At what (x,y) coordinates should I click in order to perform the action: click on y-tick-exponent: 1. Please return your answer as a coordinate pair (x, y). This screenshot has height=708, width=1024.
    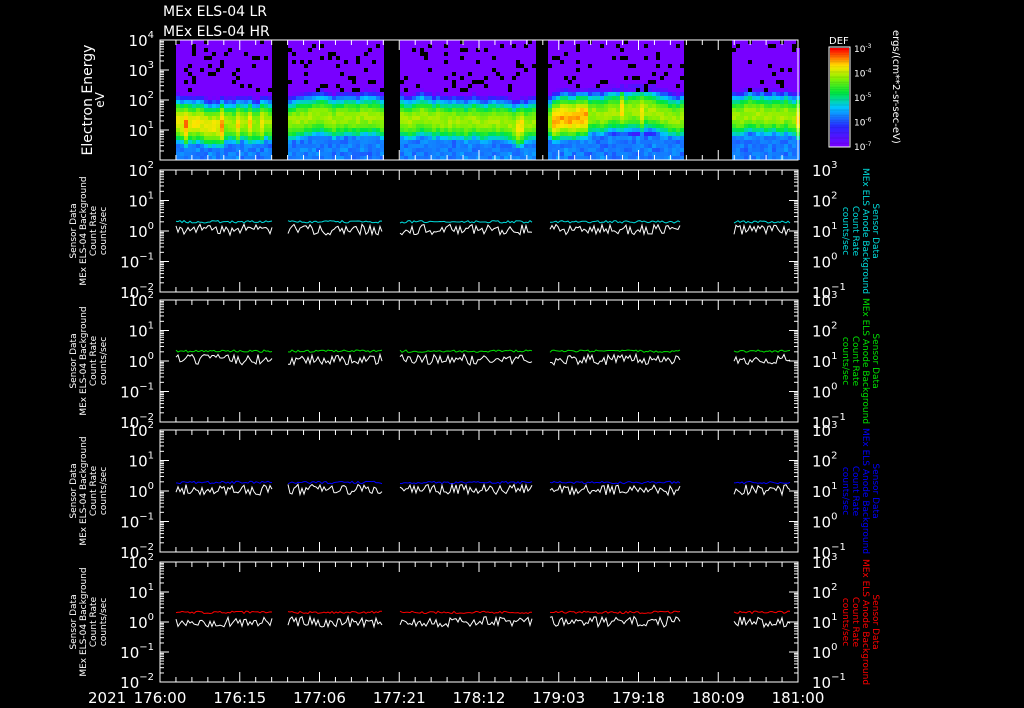
    Looking at the image, I should click on (151, 587).